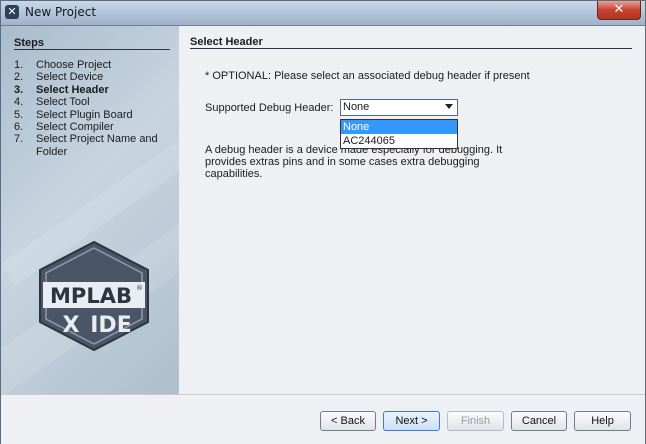 Image resolution: width=646 pixels, height=444 pixels. I want to click on step-label: Select Compiler, so click(75, 127).